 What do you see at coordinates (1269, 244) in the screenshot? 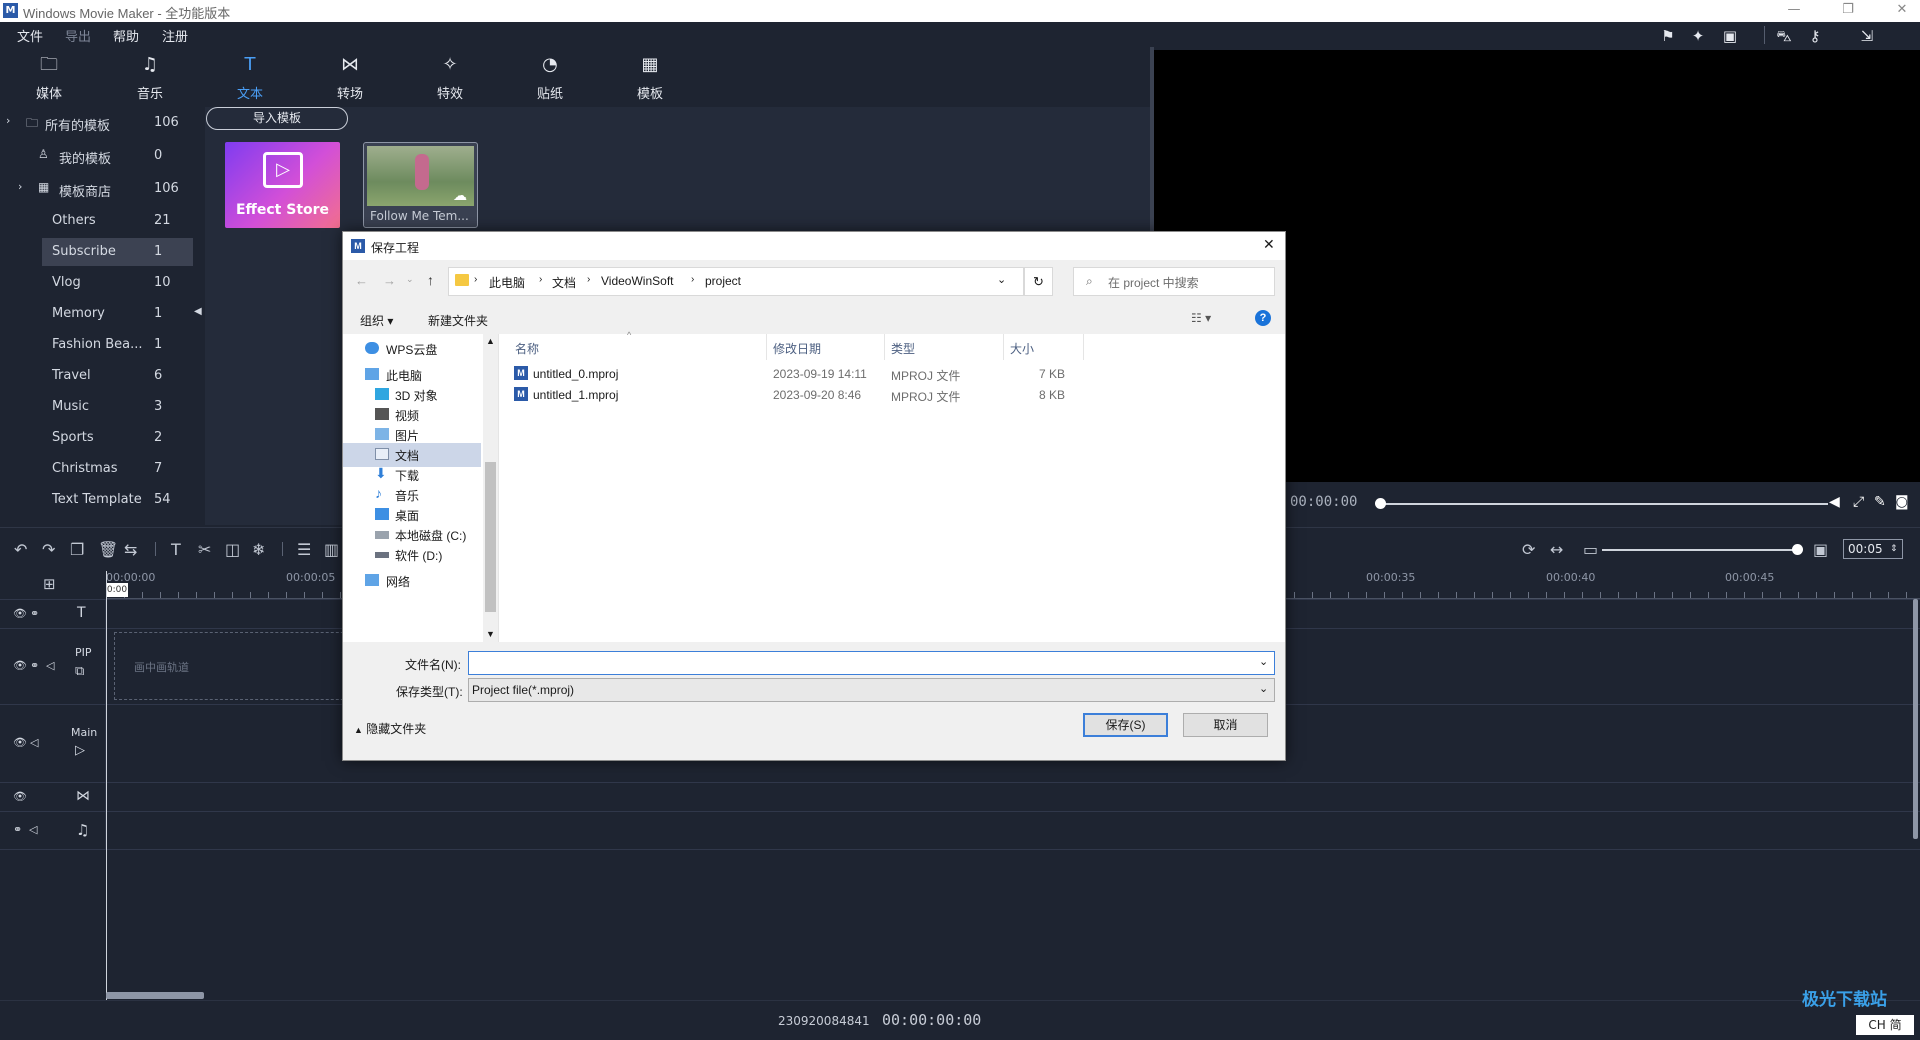
I see `dialog-close-button: ✕` at bounding box center [1269, 244].